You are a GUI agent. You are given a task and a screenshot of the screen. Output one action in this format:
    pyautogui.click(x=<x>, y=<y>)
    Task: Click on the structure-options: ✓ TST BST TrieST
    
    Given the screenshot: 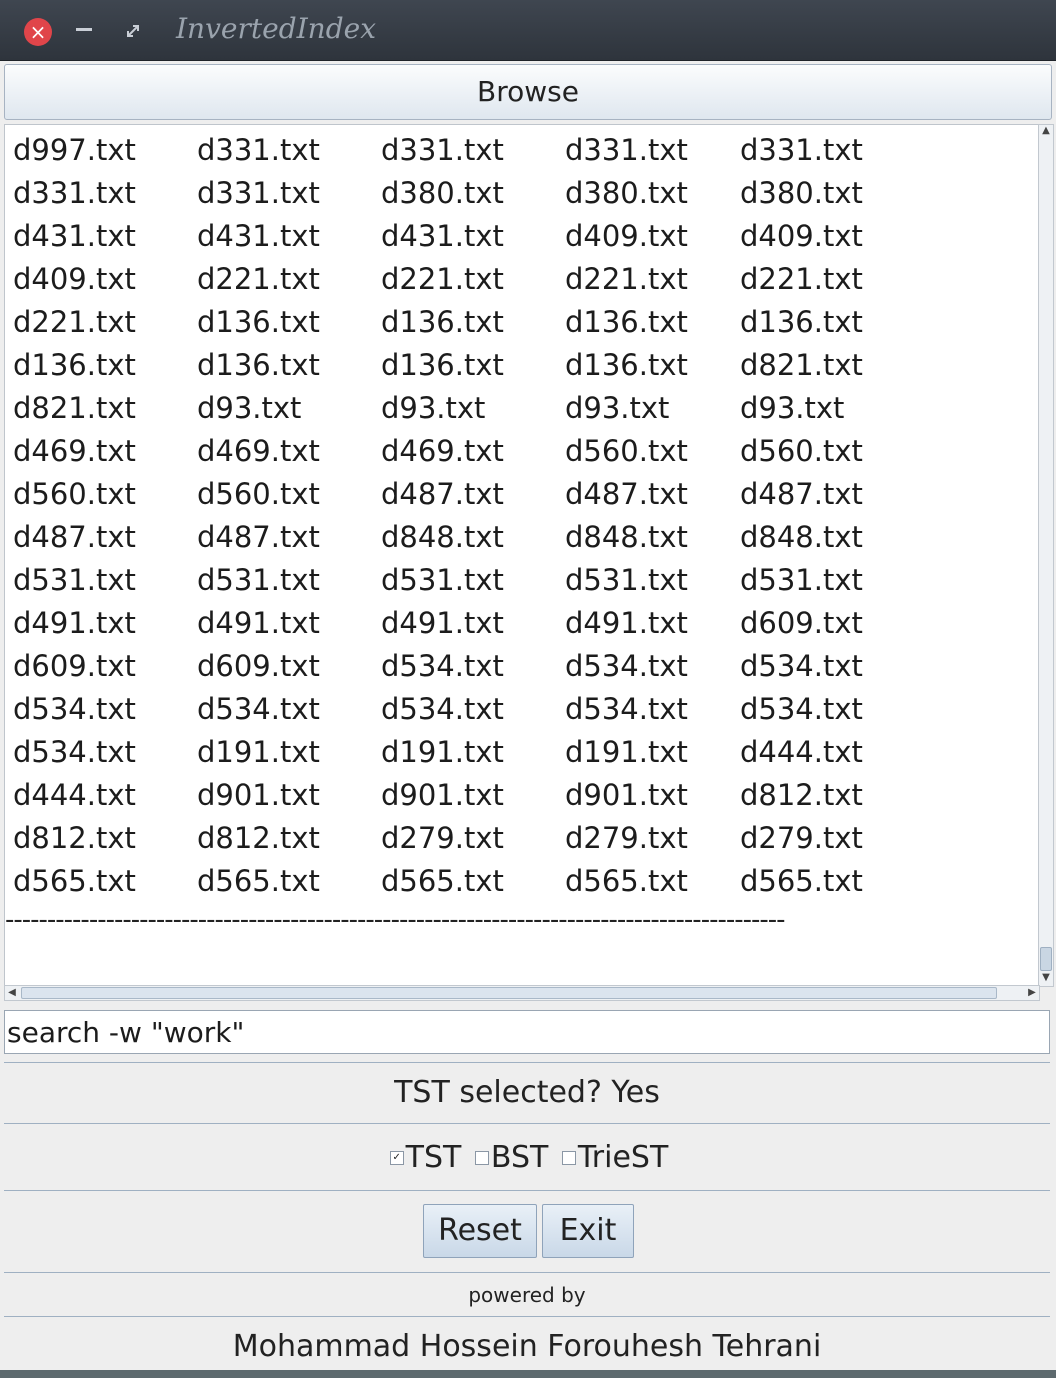 What is the action you would take?
    pyautogui.click(x=527, y=1157)
    